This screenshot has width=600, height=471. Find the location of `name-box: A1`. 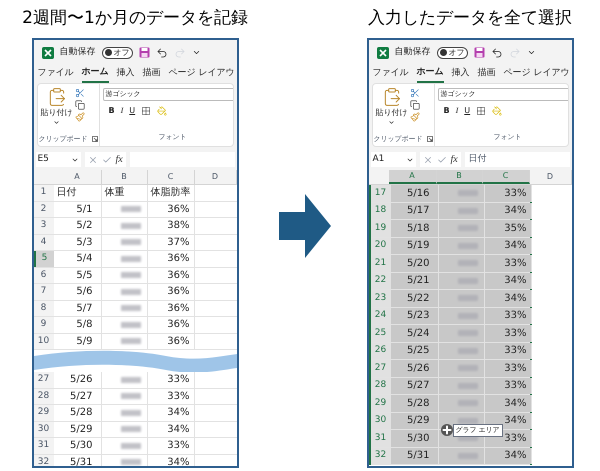

name-box: A1 is located at coordinates (393, 159).